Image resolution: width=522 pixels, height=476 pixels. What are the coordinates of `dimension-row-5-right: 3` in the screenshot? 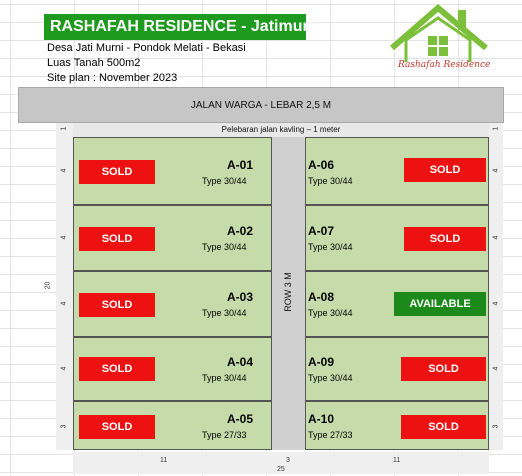 It's located at (496, 426).